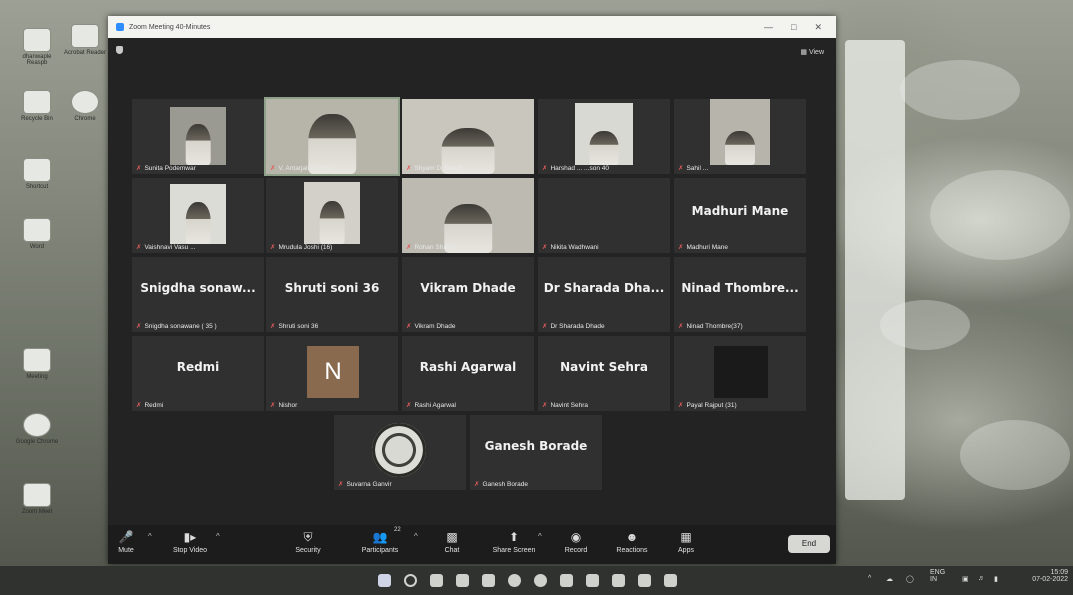 The image size is (1073, 595). I want to click on participant-tile: Rashi Agarwal ✗ Rashi Agarwal, so click(468, 373).